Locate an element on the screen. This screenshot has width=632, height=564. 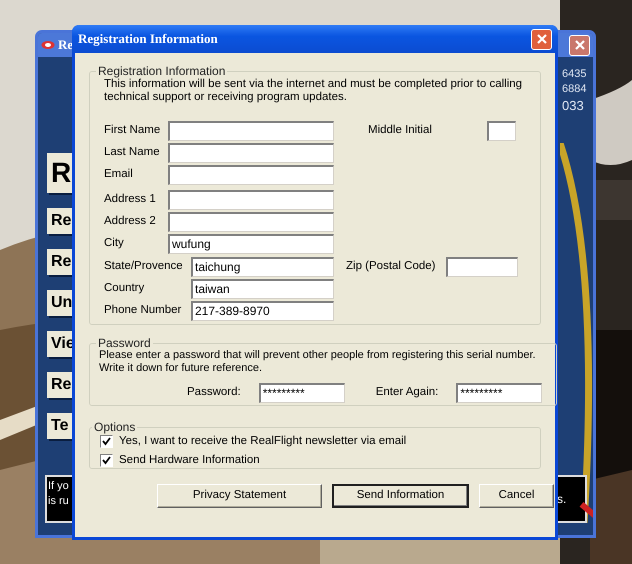
checkbox-label: Send Hardware Information is located at coordinates (189, 460).